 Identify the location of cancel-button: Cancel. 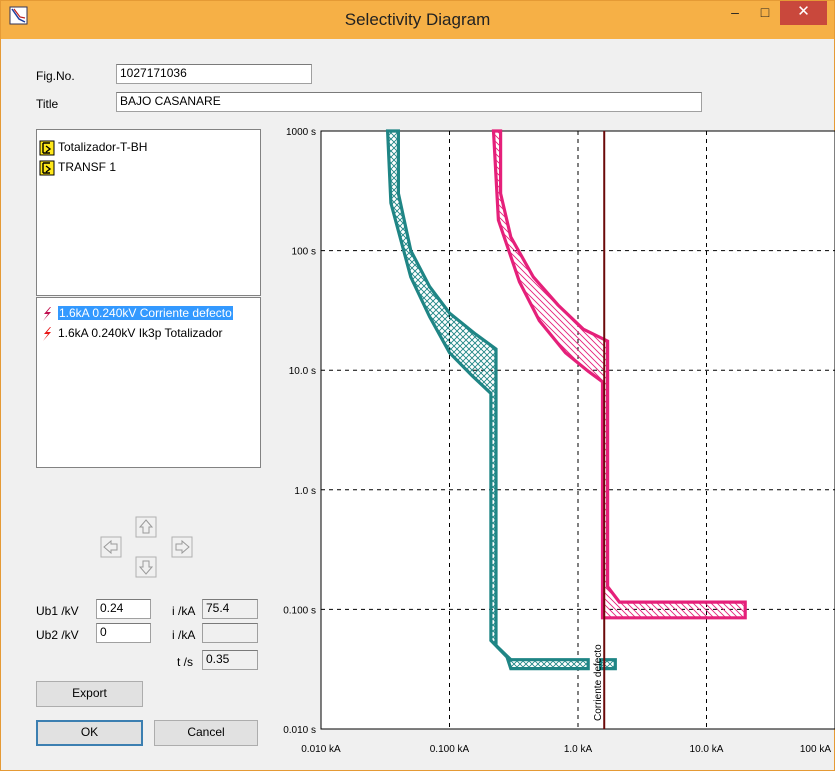
(206, 733).